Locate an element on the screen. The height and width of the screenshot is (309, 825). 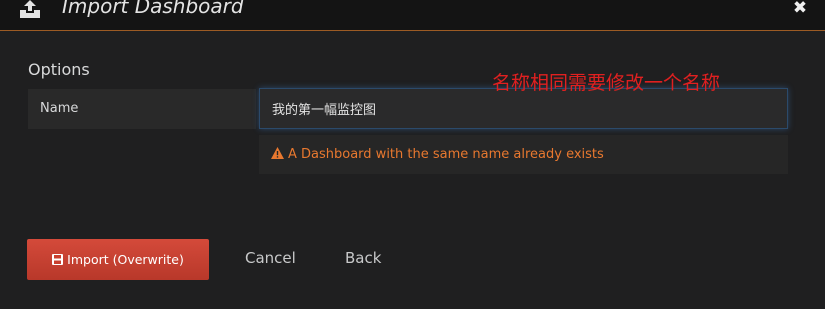
options-section-title: Options is located at coordinates (59, 69).